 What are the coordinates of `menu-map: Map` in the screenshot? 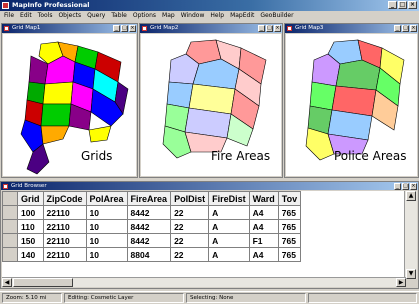 It's located at (168, 16).